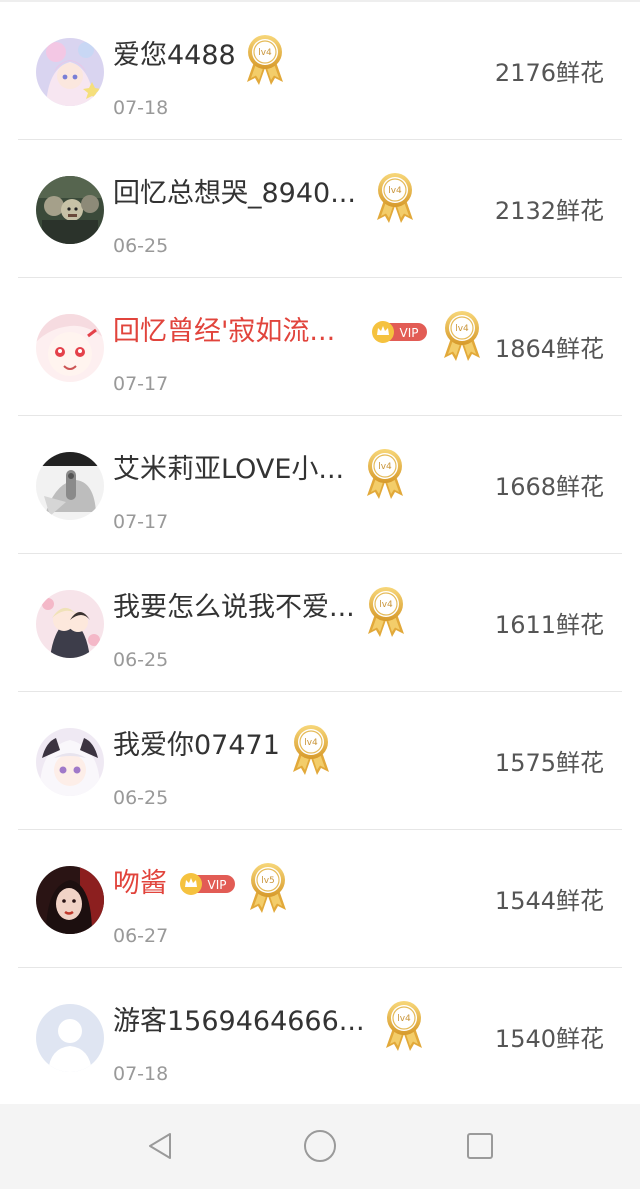  What do you see at coordinates (549, 349) in the screenshot?
I see `flower-count: 1864鲜花` at bounding box center [549, 349].